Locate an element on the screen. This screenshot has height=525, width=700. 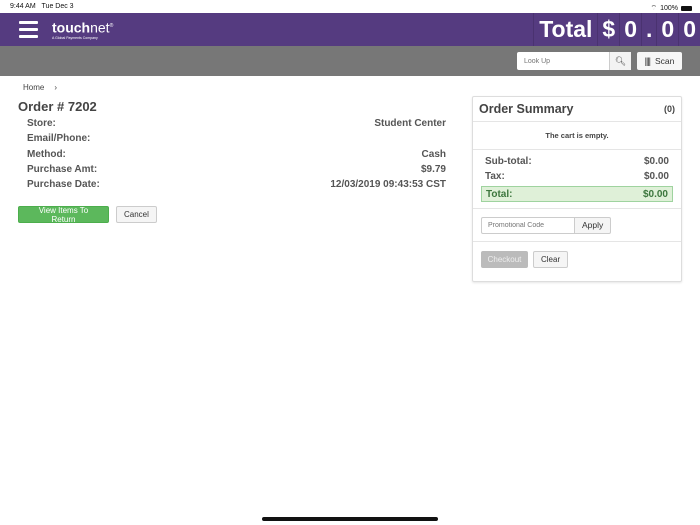
search-icon: 🔍︎ is located at coordinates (620, 60).